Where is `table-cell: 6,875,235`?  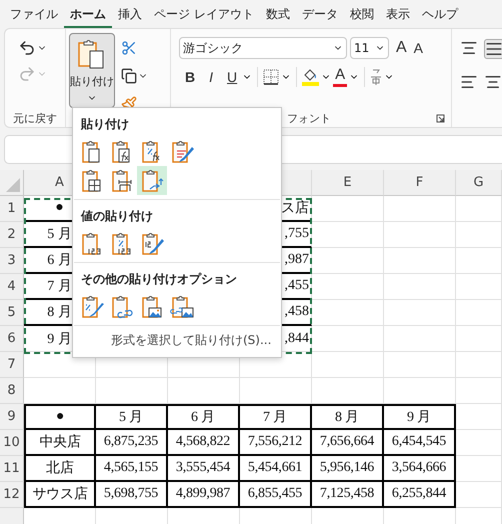 table-cell: 6,875,235 is located at coordinates (132, 443).